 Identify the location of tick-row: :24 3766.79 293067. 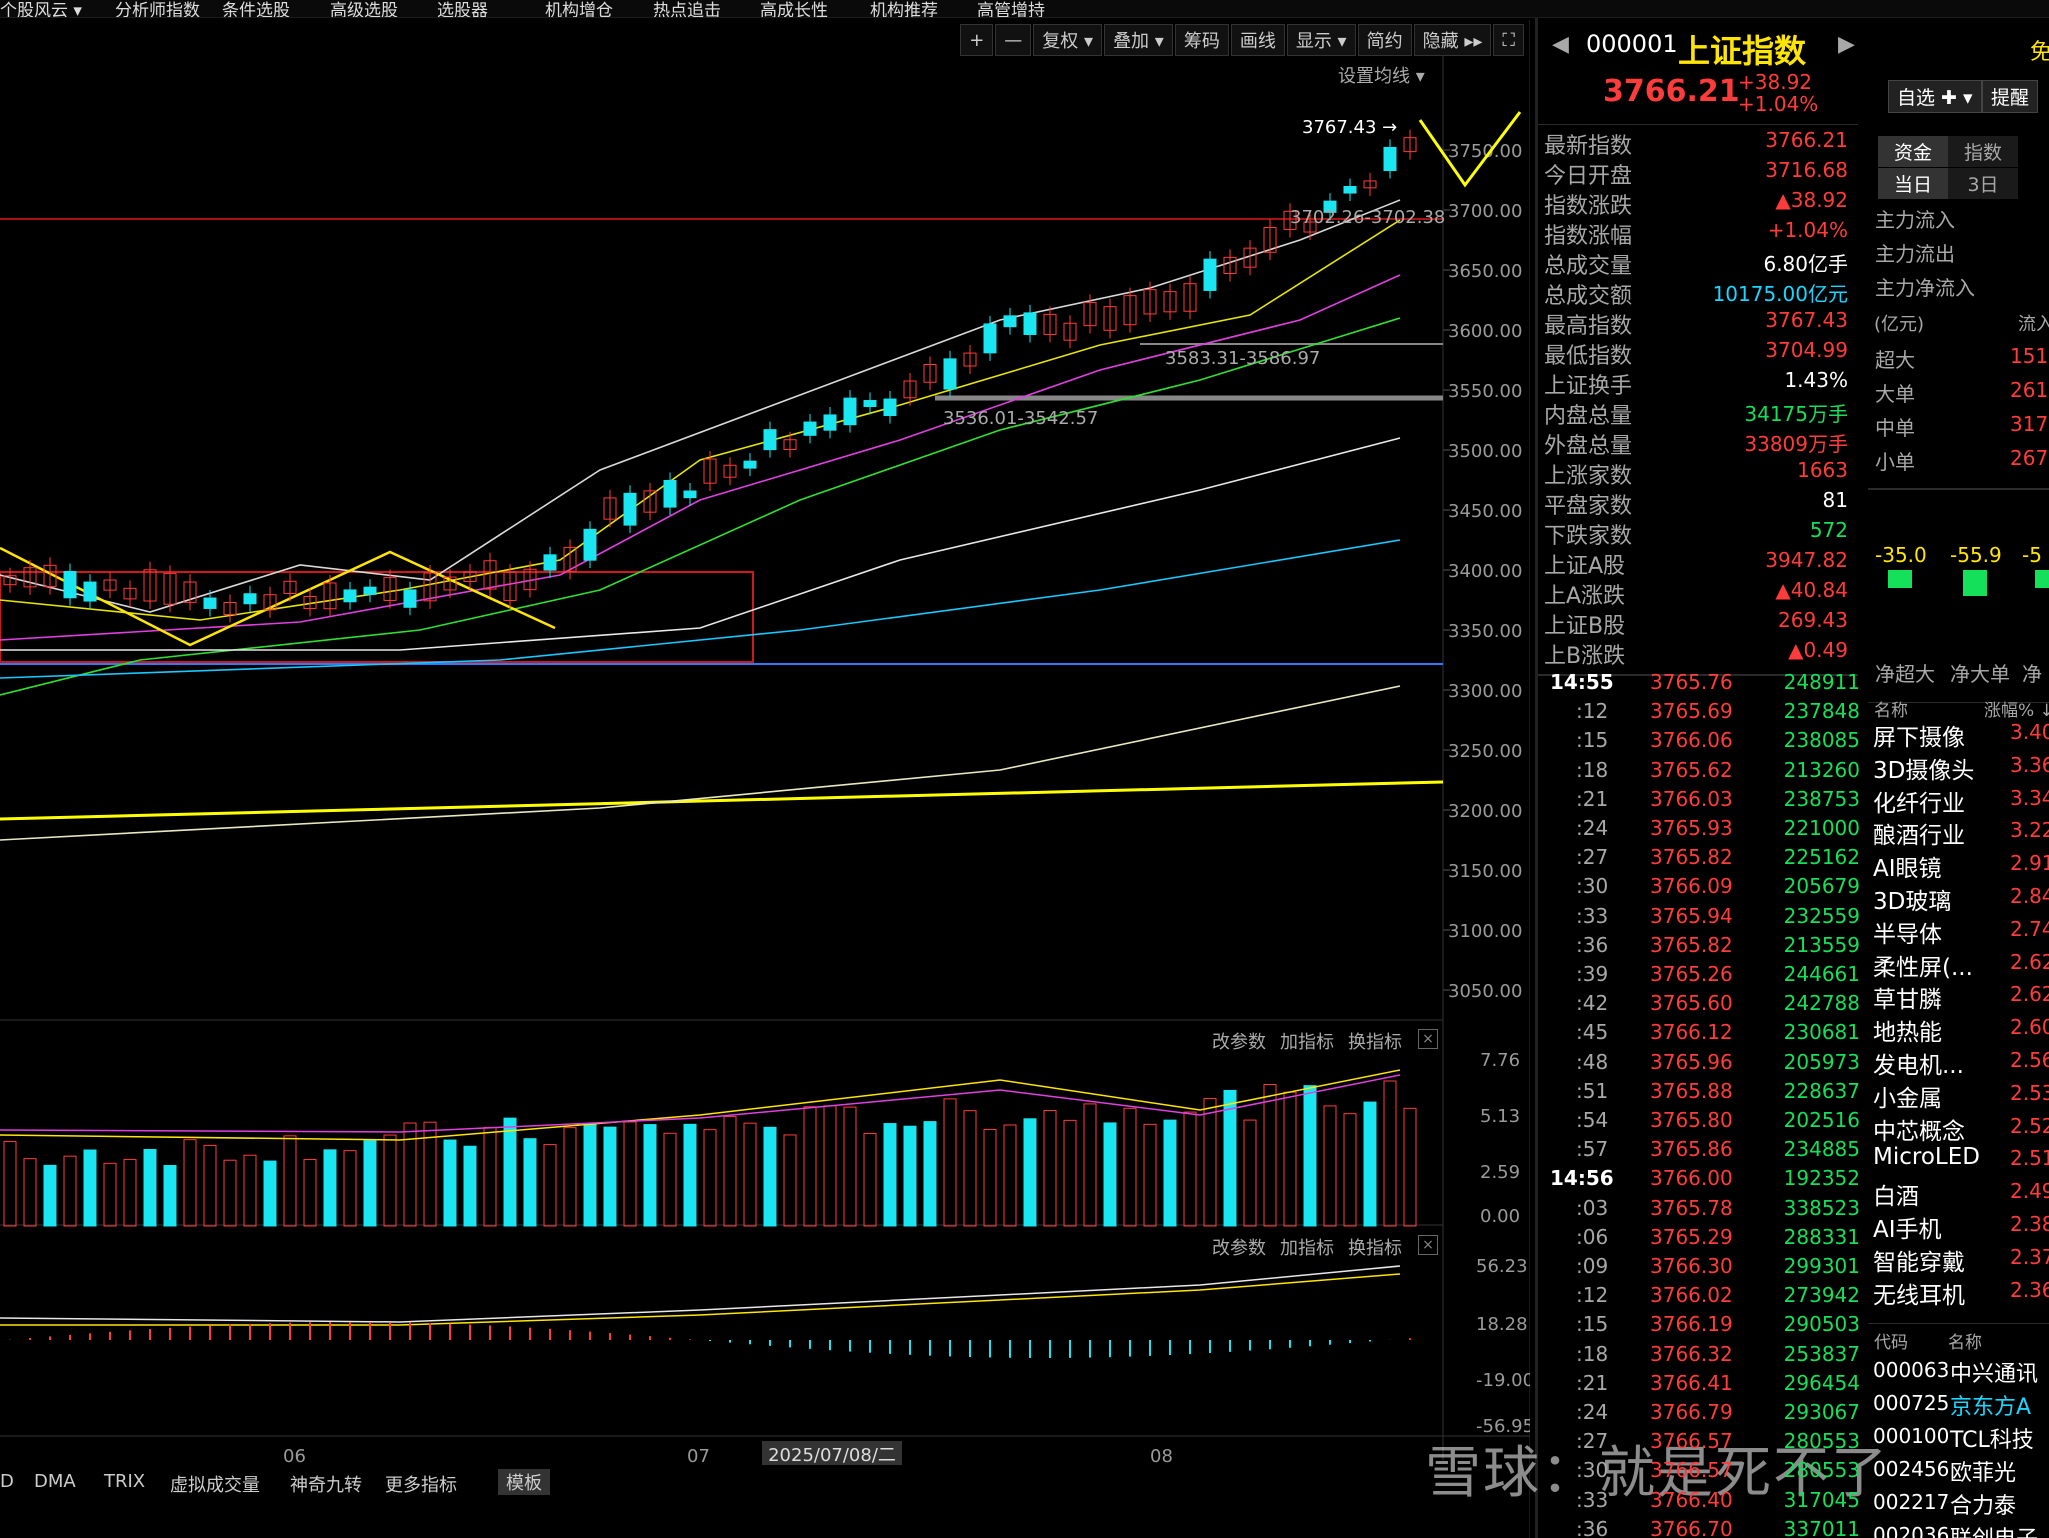
(1700, 1414).